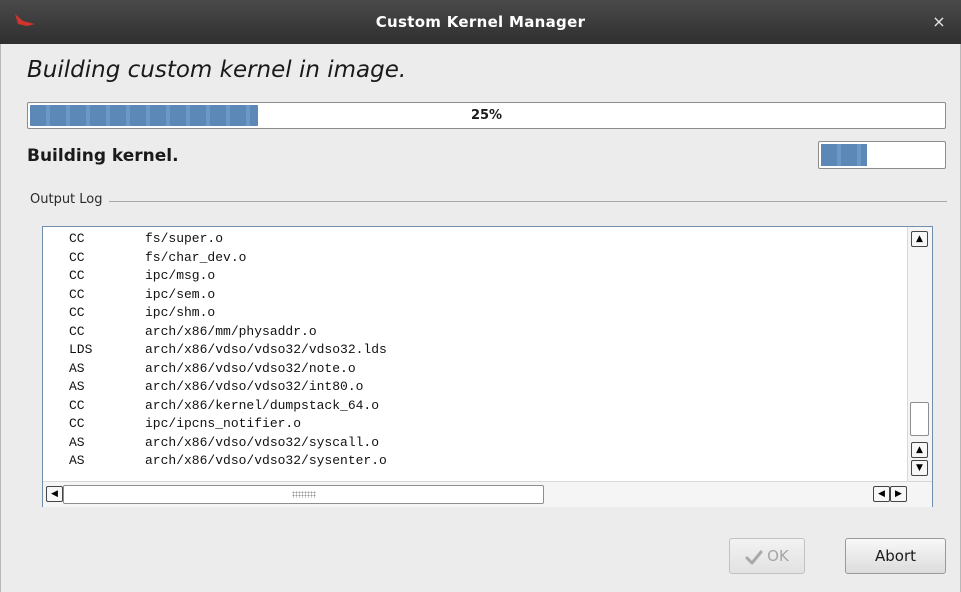 This screenshot has height=592, width=961. What do you see at coordinates (474, 443) in the screenshot?
I see `log-row: AS arch/x86/vdso/vdso32/syscall.o` at bounding box center [474, 443].